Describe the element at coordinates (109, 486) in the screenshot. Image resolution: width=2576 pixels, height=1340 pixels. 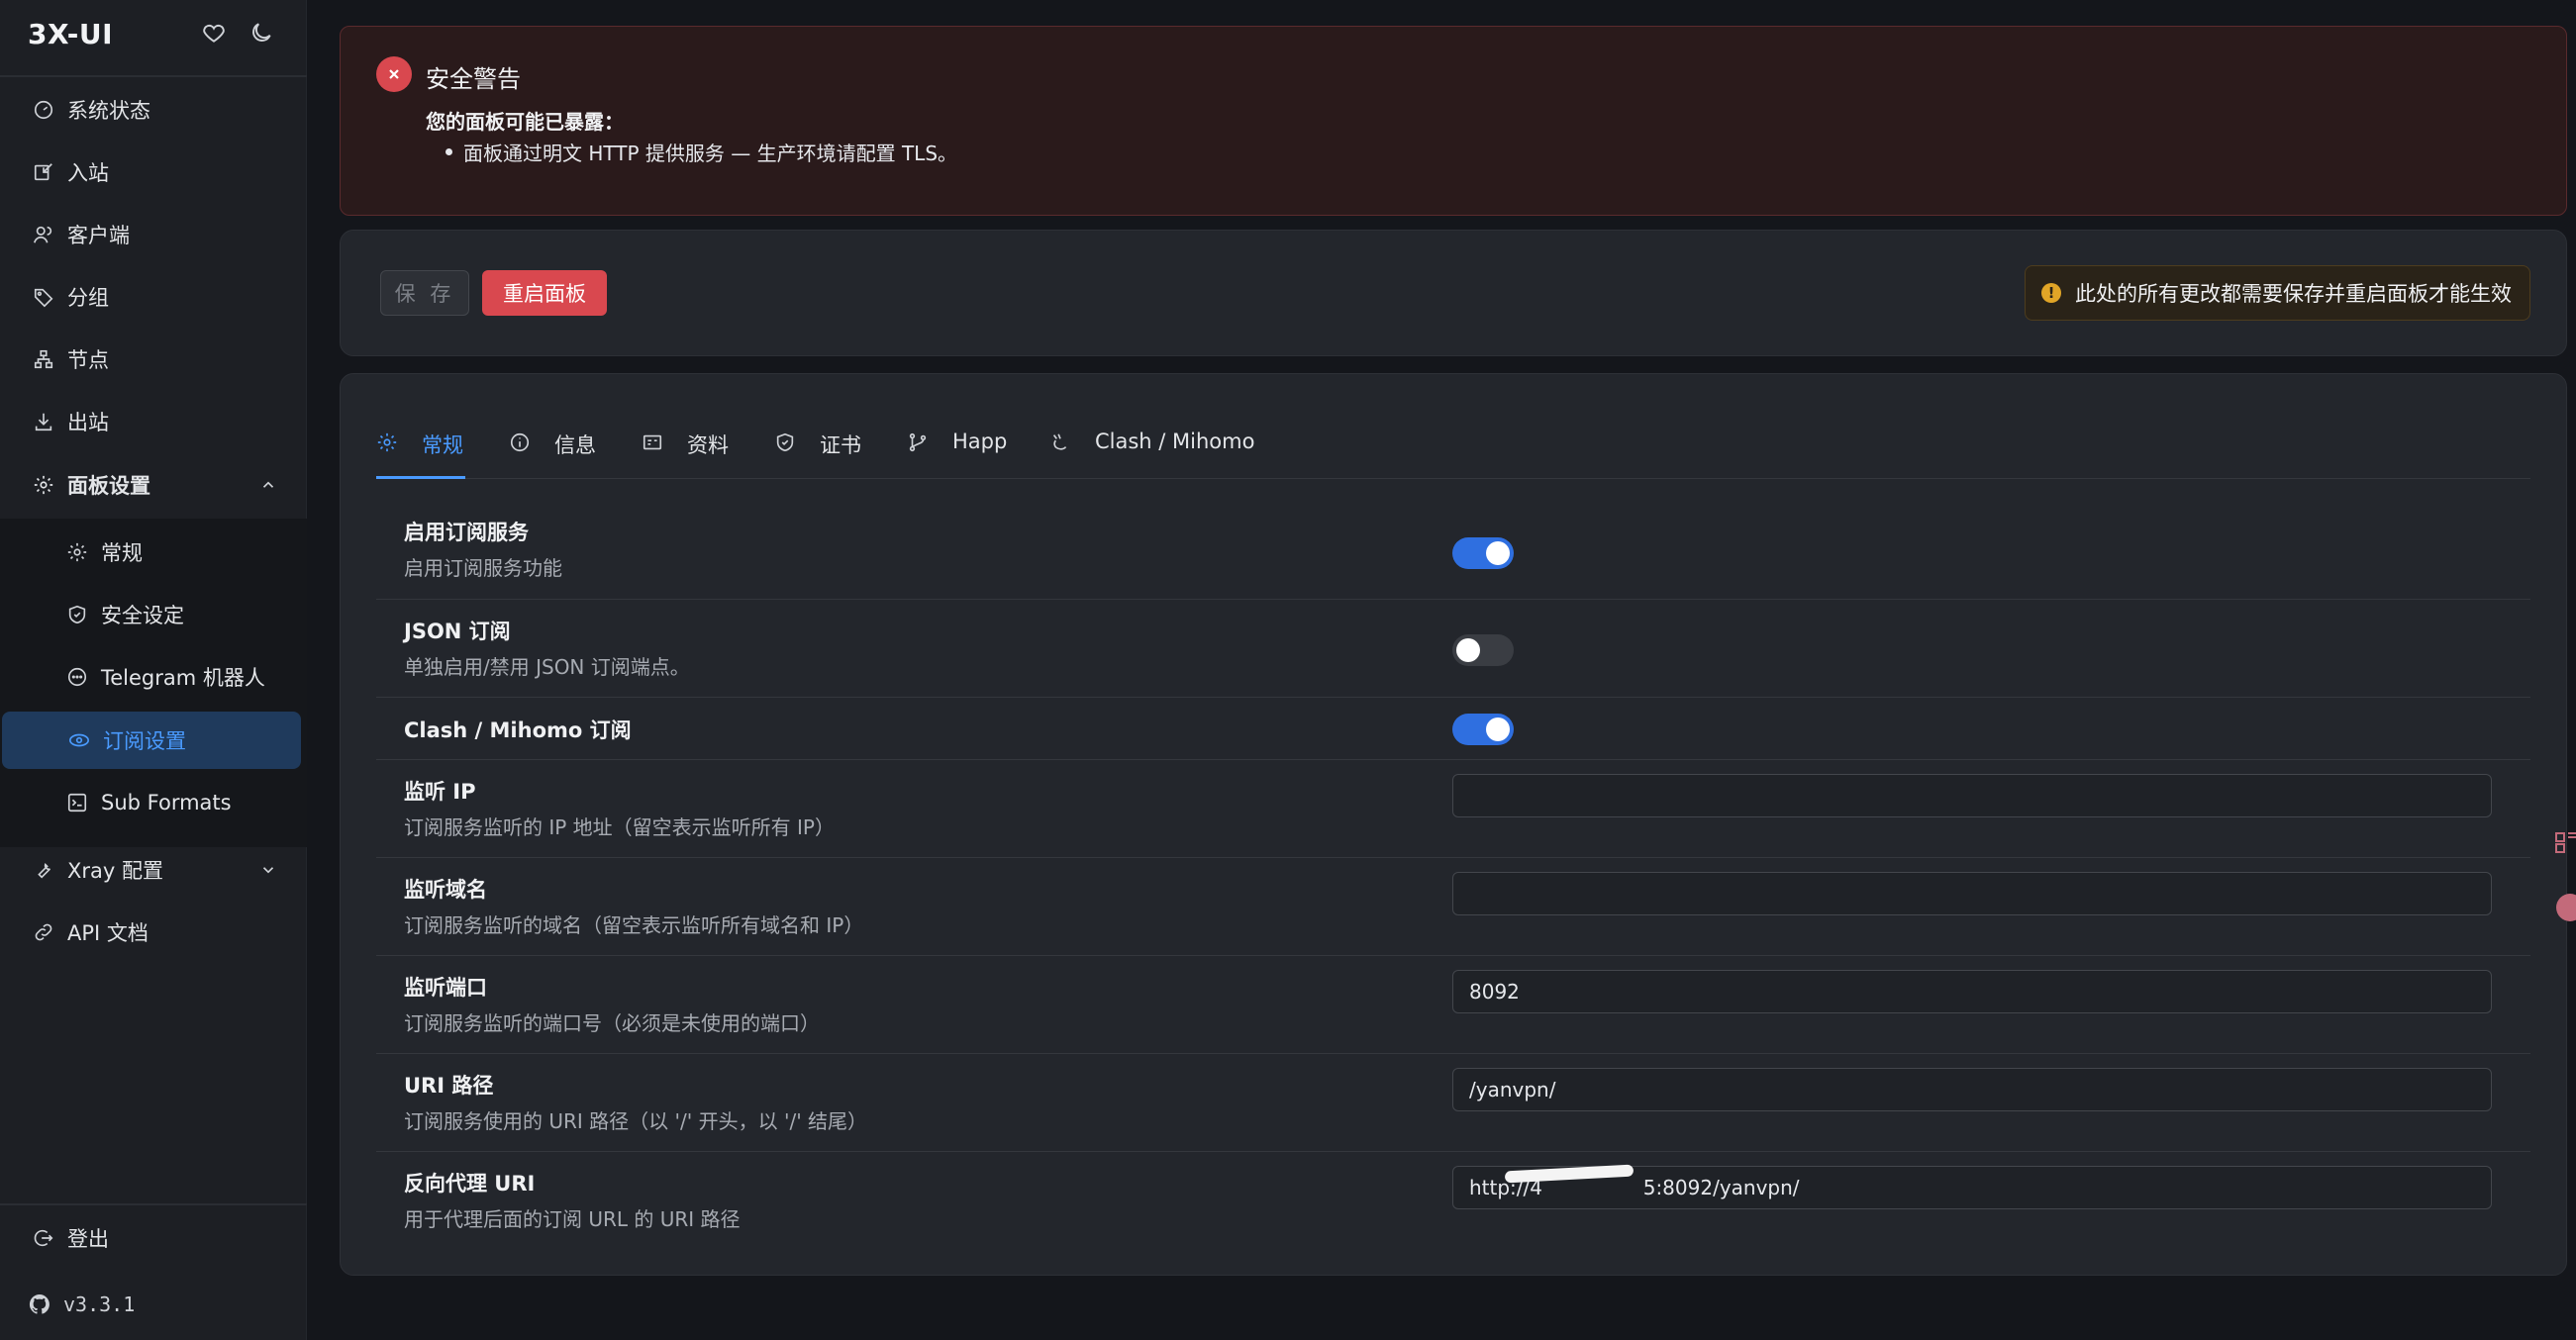
I see `sidebar-item-label: 面板设置` at that location.